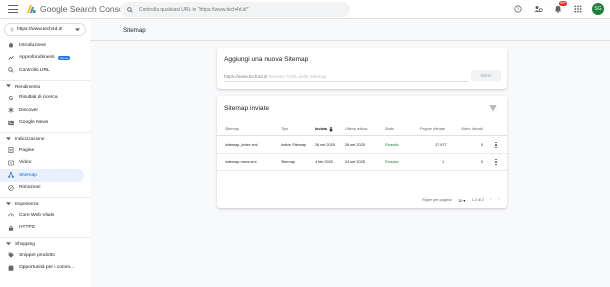 Image resolution: width=610 pixels, height=287 pixels. I want to click on sidebar-item-https: HTTPS, so click(42, 228).